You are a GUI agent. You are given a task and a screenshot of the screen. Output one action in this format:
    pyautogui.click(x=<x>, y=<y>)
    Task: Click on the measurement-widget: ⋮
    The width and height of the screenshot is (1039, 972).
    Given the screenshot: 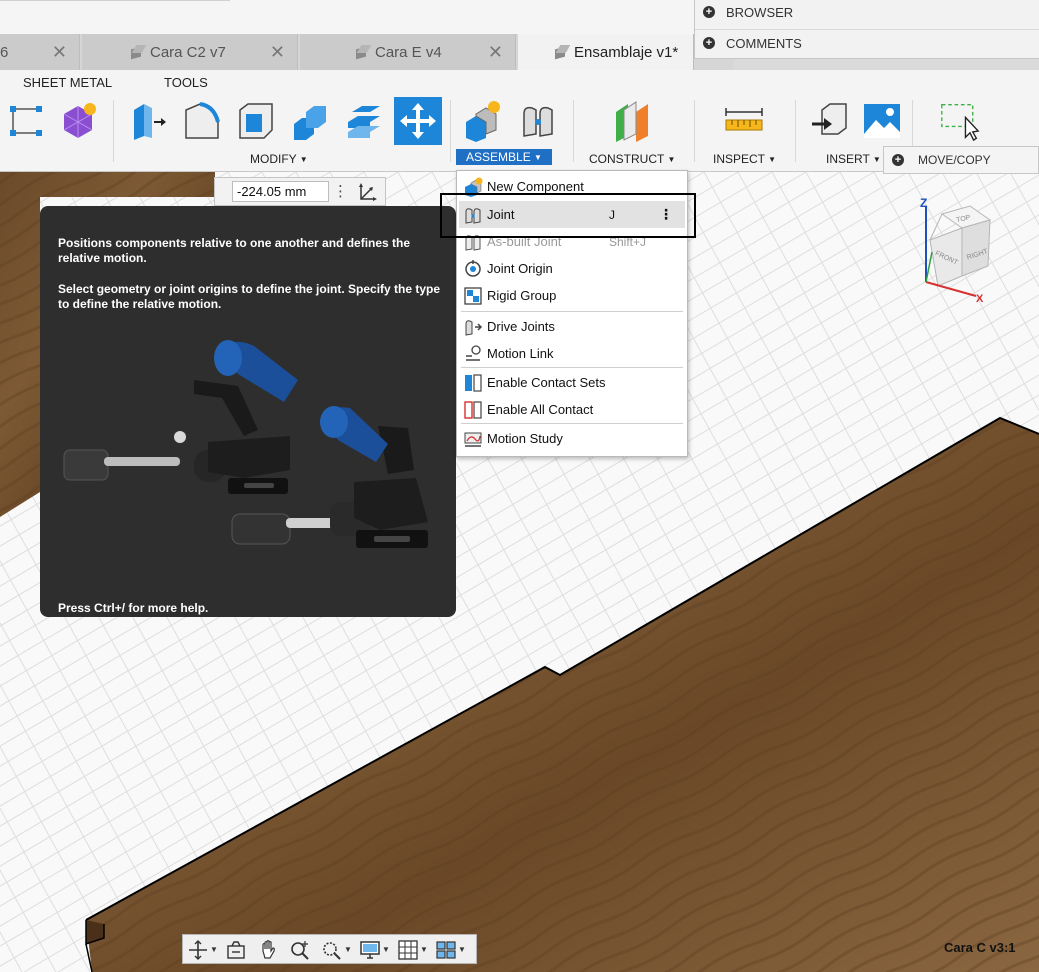 What is the action you would take?
    pyautogui.click(x=300, y=191)
    